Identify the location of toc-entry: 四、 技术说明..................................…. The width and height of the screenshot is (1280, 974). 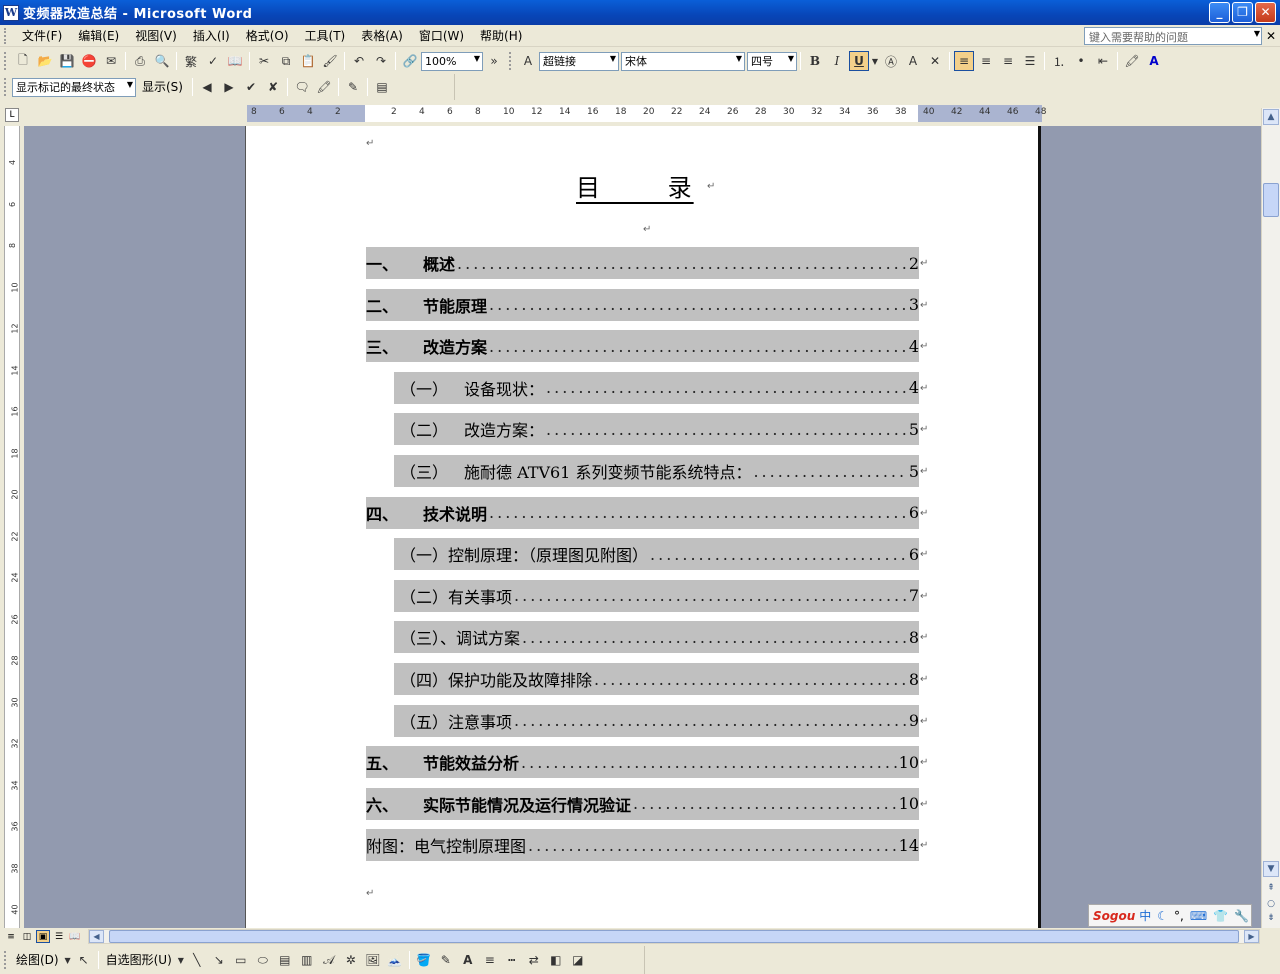
(642, 512).